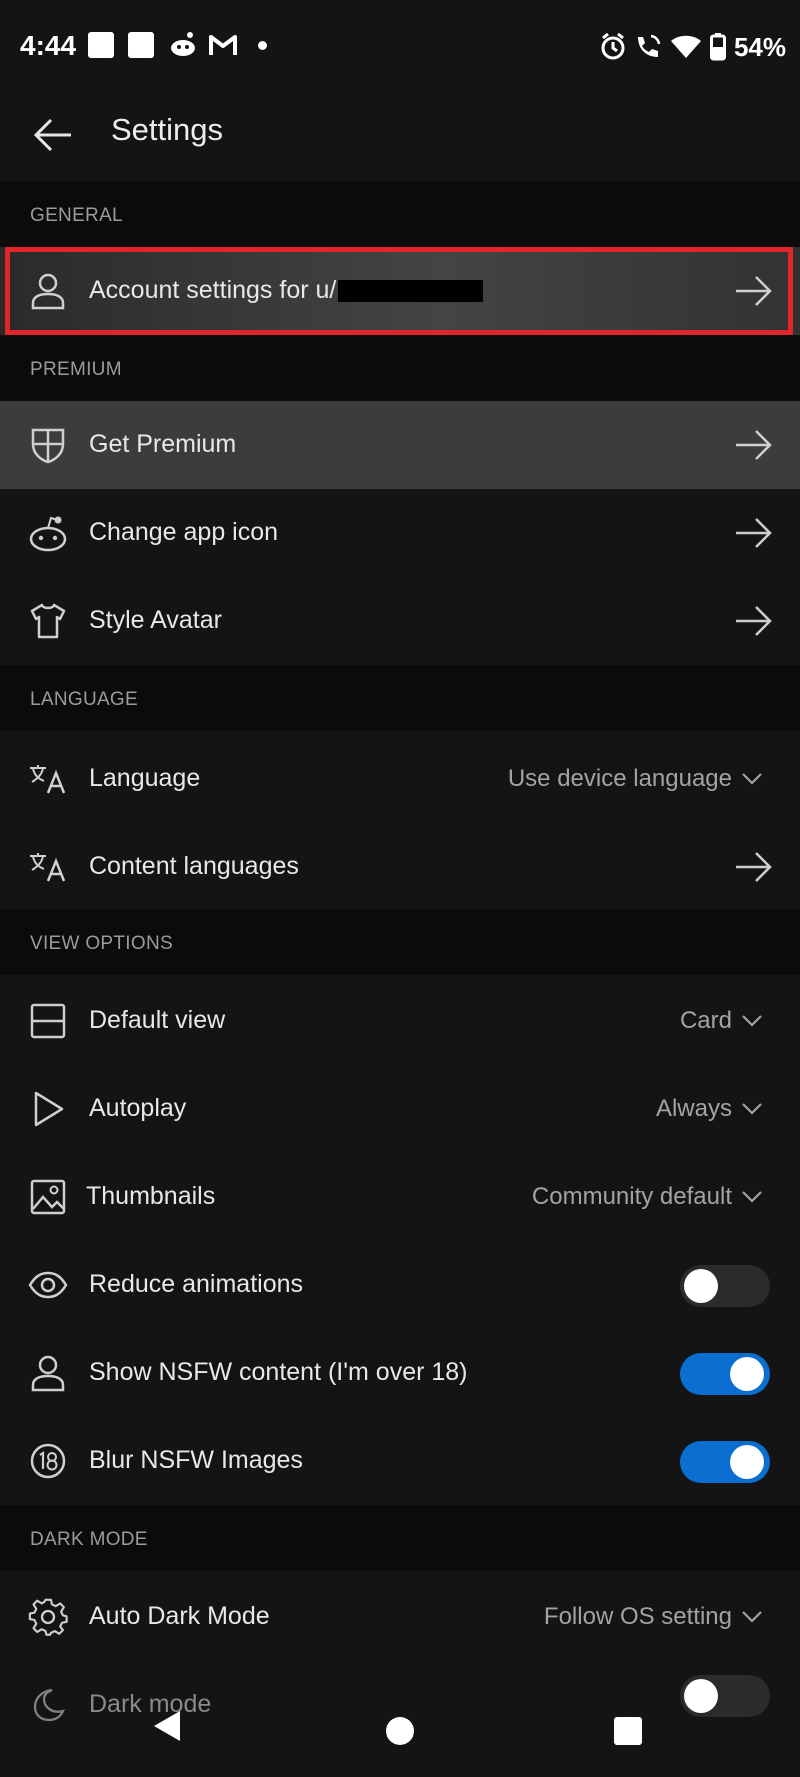 The height and width of the screenshot is (1777, 800). I want to click on status-time: 4:44, so click(48, 45).